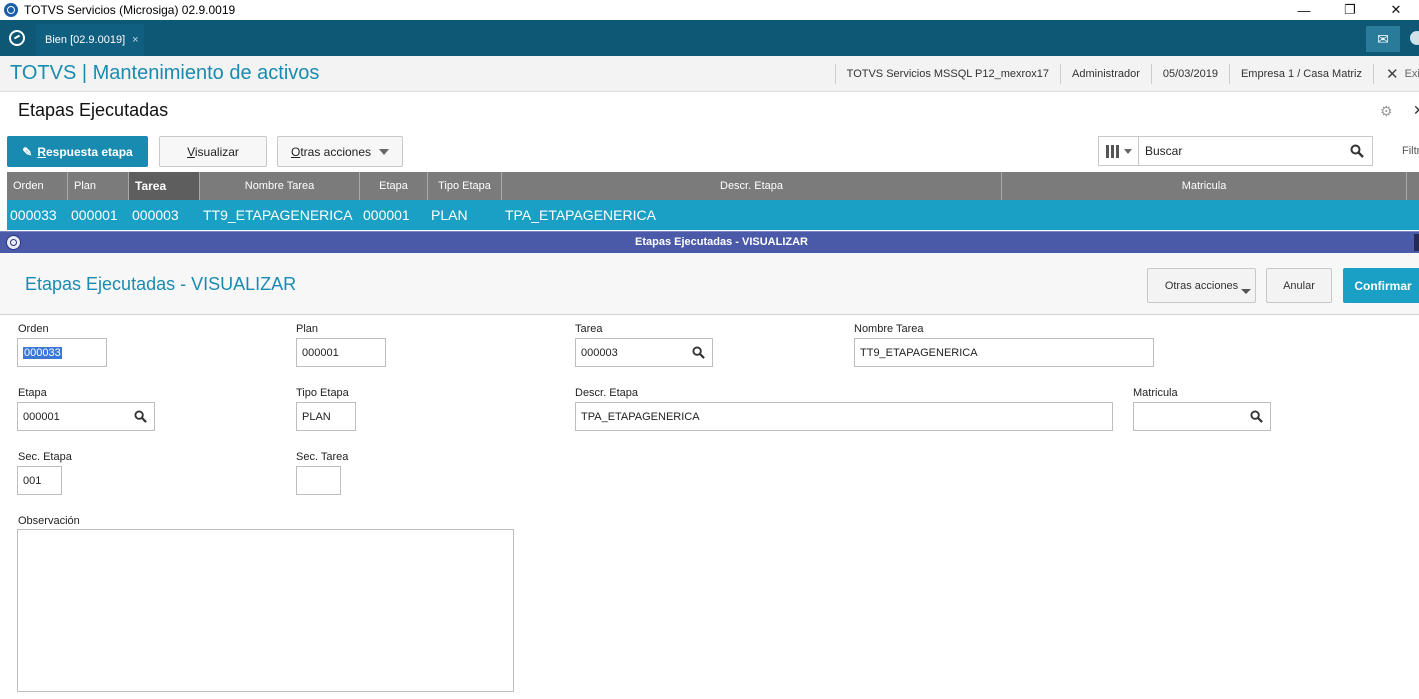 The width and height of the screenshot is (1419, 699). What do you see at coordinates (164, 186) in the screenshot?
I see `column-header-tarea: Tarea` at bounding box center [164, 186].